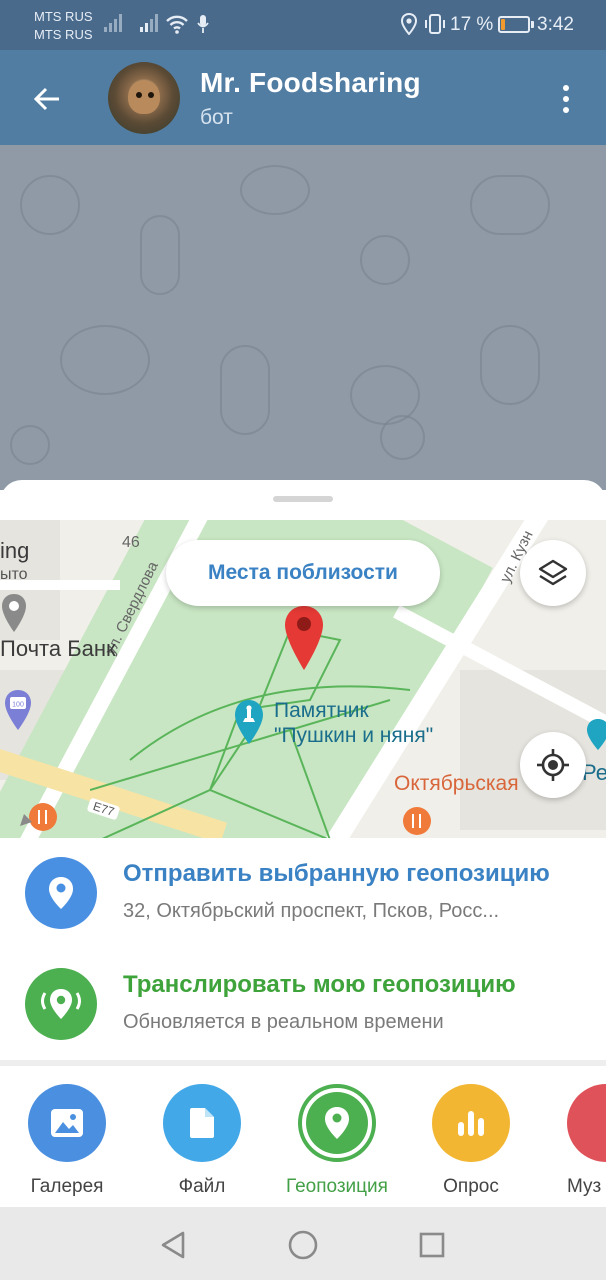 Image resolution: width=606 pixels, height=1280 pixels. Describe the element at coordinates (503, 24) in the screenshot. I see `battery-level` at that location.